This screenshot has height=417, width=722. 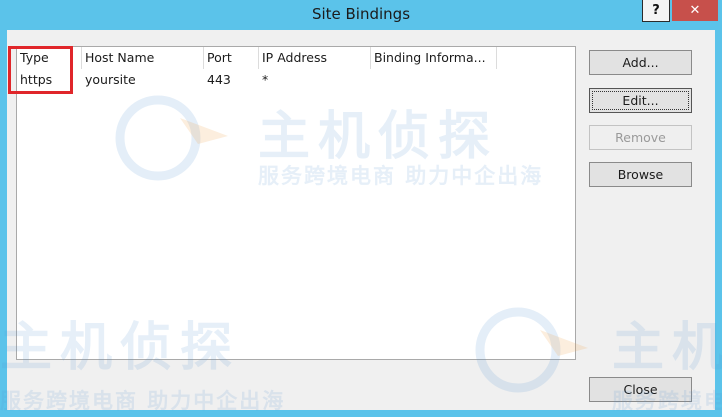 I want to click on close-button: Close, so click(x=640, y=389).